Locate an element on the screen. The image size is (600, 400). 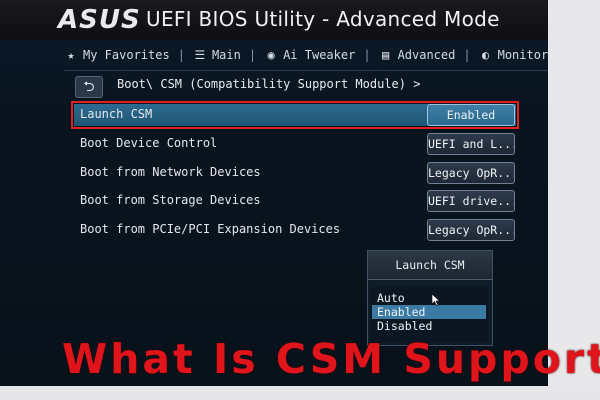
setting-label: Boot from PCIe/PCI Expansion Devices is located at coordinates (210, 229).